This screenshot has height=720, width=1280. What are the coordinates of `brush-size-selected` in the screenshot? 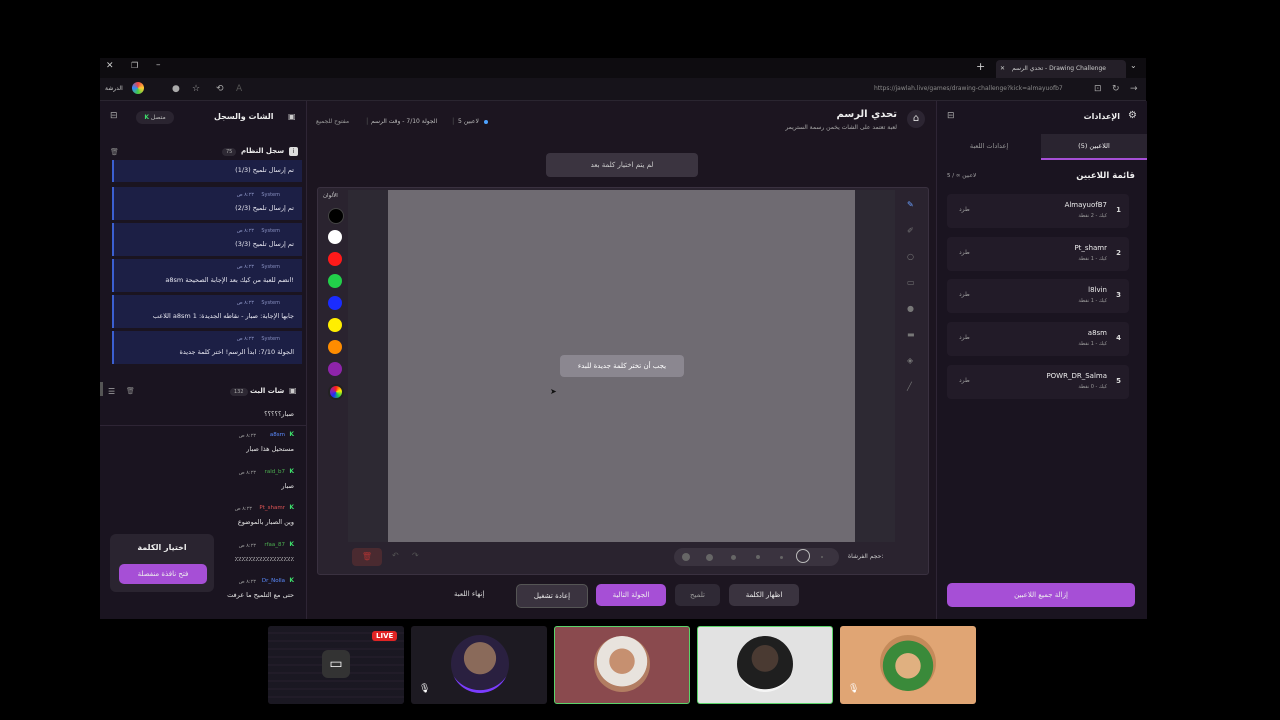 It's located at (803, 556).